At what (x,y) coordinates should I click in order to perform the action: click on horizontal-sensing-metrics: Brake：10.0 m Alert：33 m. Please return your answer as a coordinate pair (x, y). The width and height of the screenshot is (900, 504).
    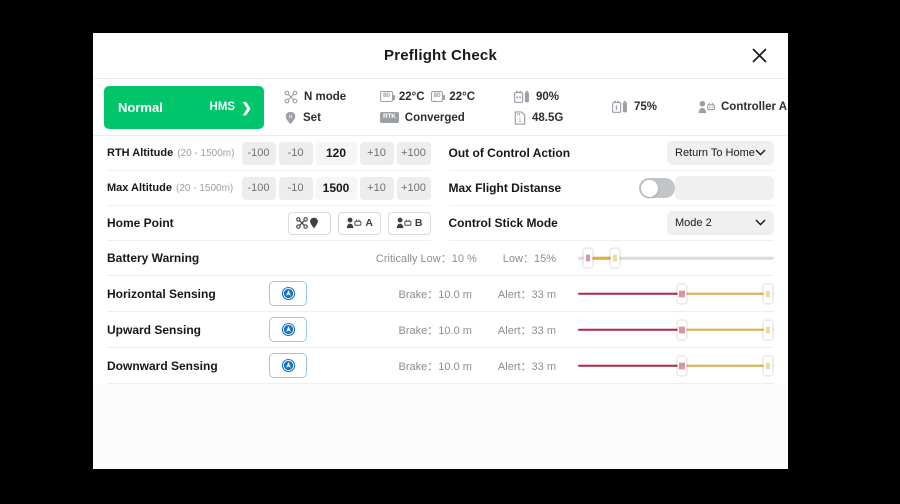
    Looking at the image, I should click on (477, 294).